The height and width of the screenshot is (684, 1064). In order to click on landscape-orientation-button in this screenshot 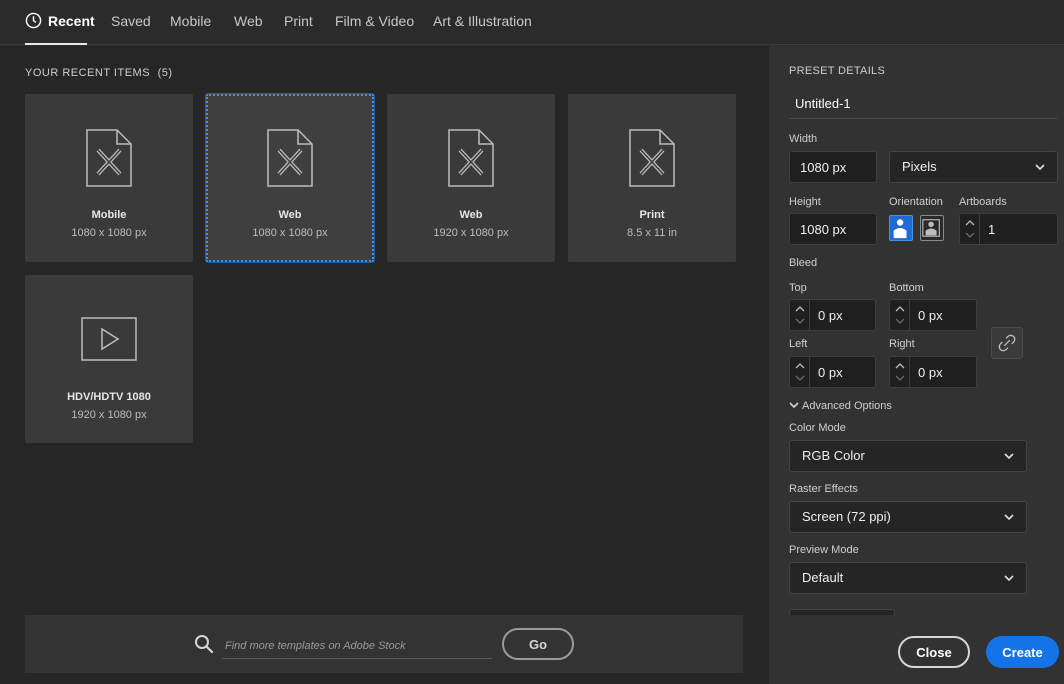, I will do `click(932, 228)`.